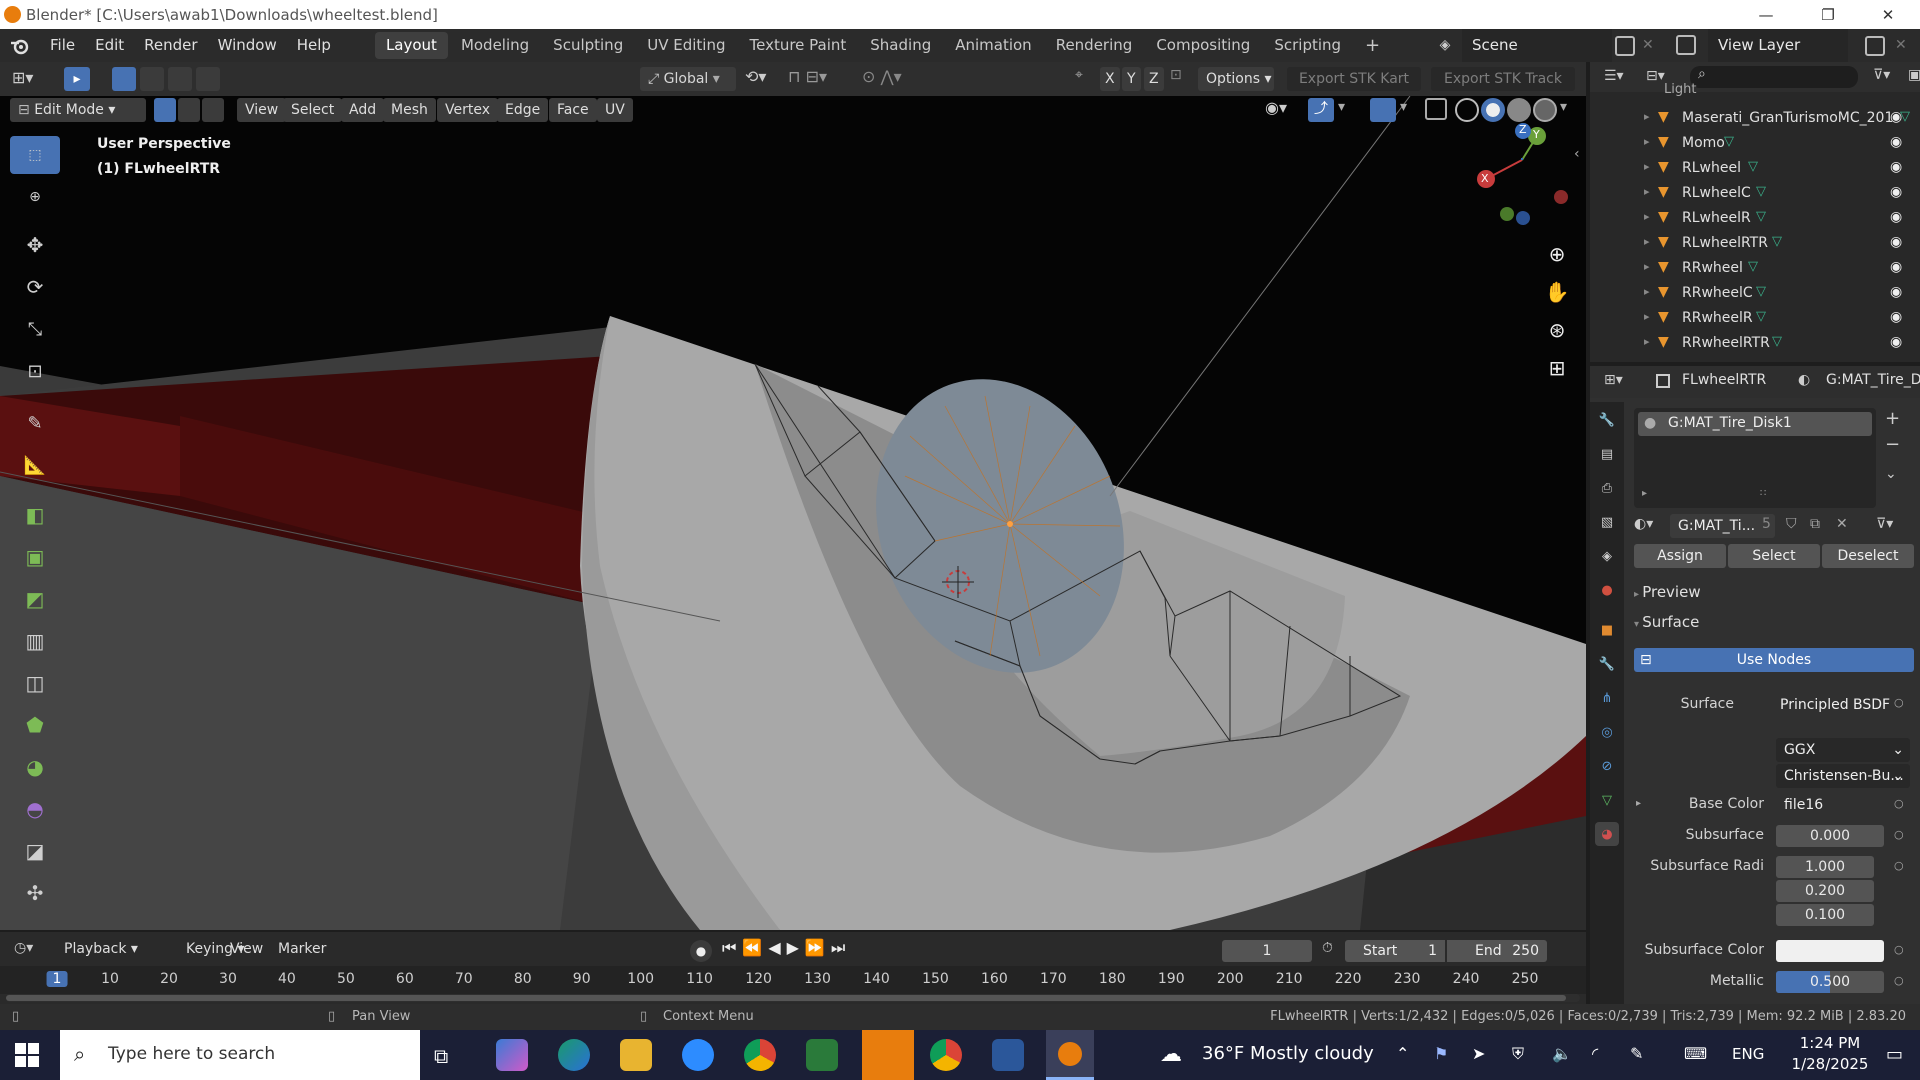  I want to click on menu-edit: Edit, so click(109, 45).